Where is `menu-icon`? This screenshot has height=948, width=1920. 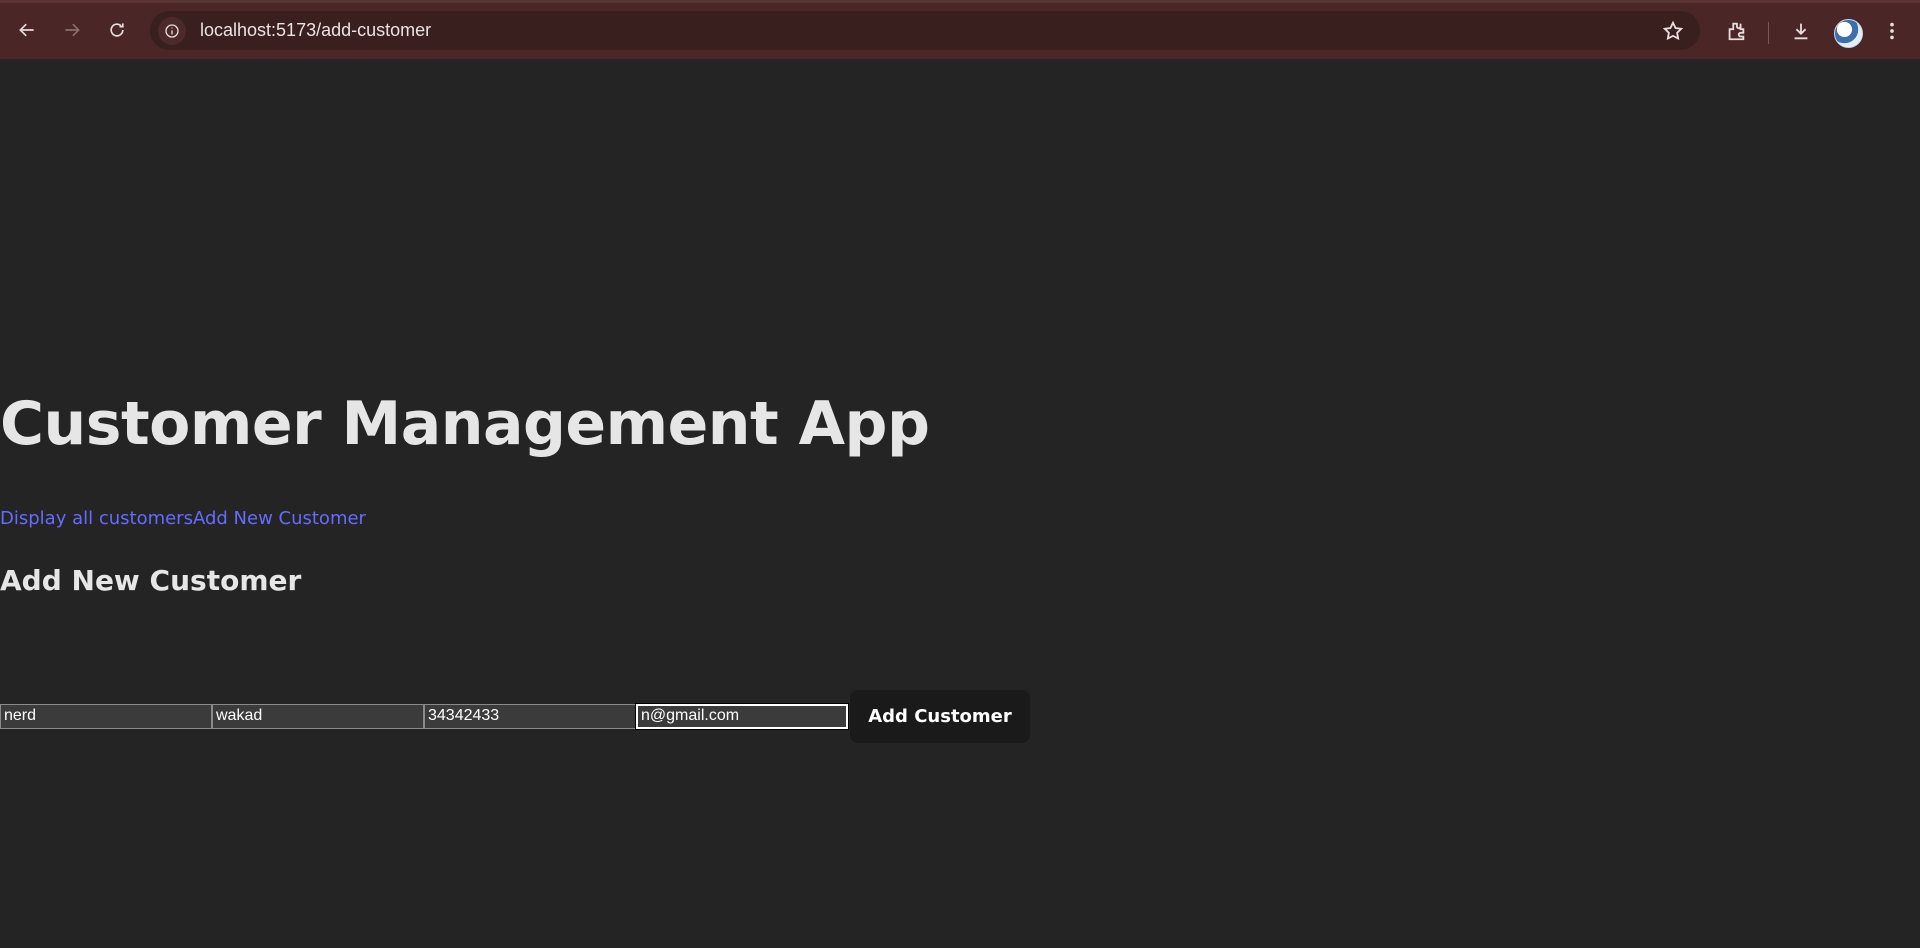
menu-icon is located at coordinates (1892, 31).